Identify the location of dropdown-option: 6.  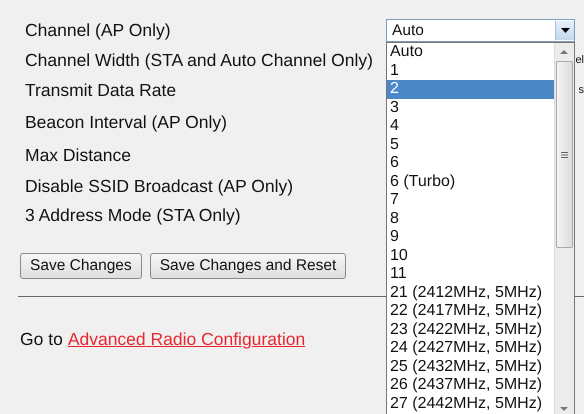
(470, 163).